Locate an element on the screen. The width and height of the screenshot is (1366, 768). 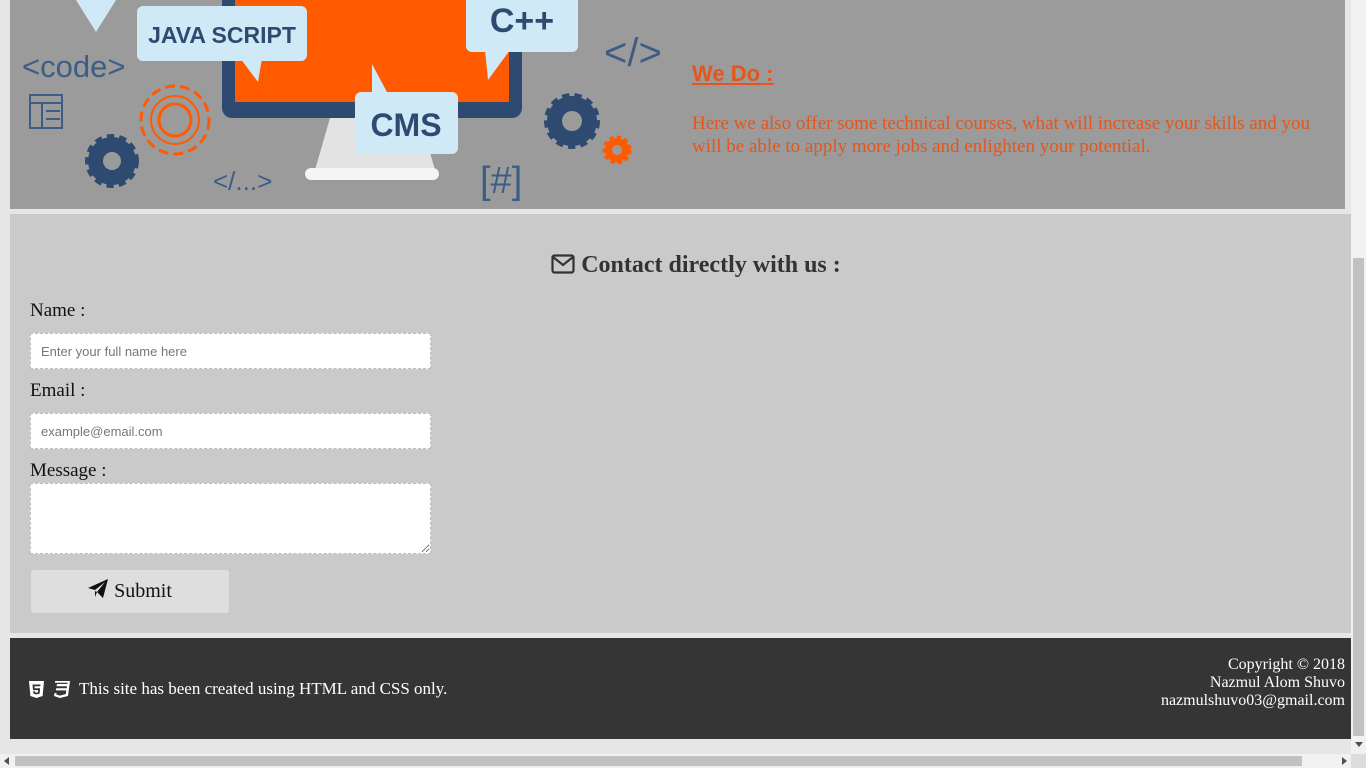
scroll-right-arrow-icon is located at coordinates (1344, 761).